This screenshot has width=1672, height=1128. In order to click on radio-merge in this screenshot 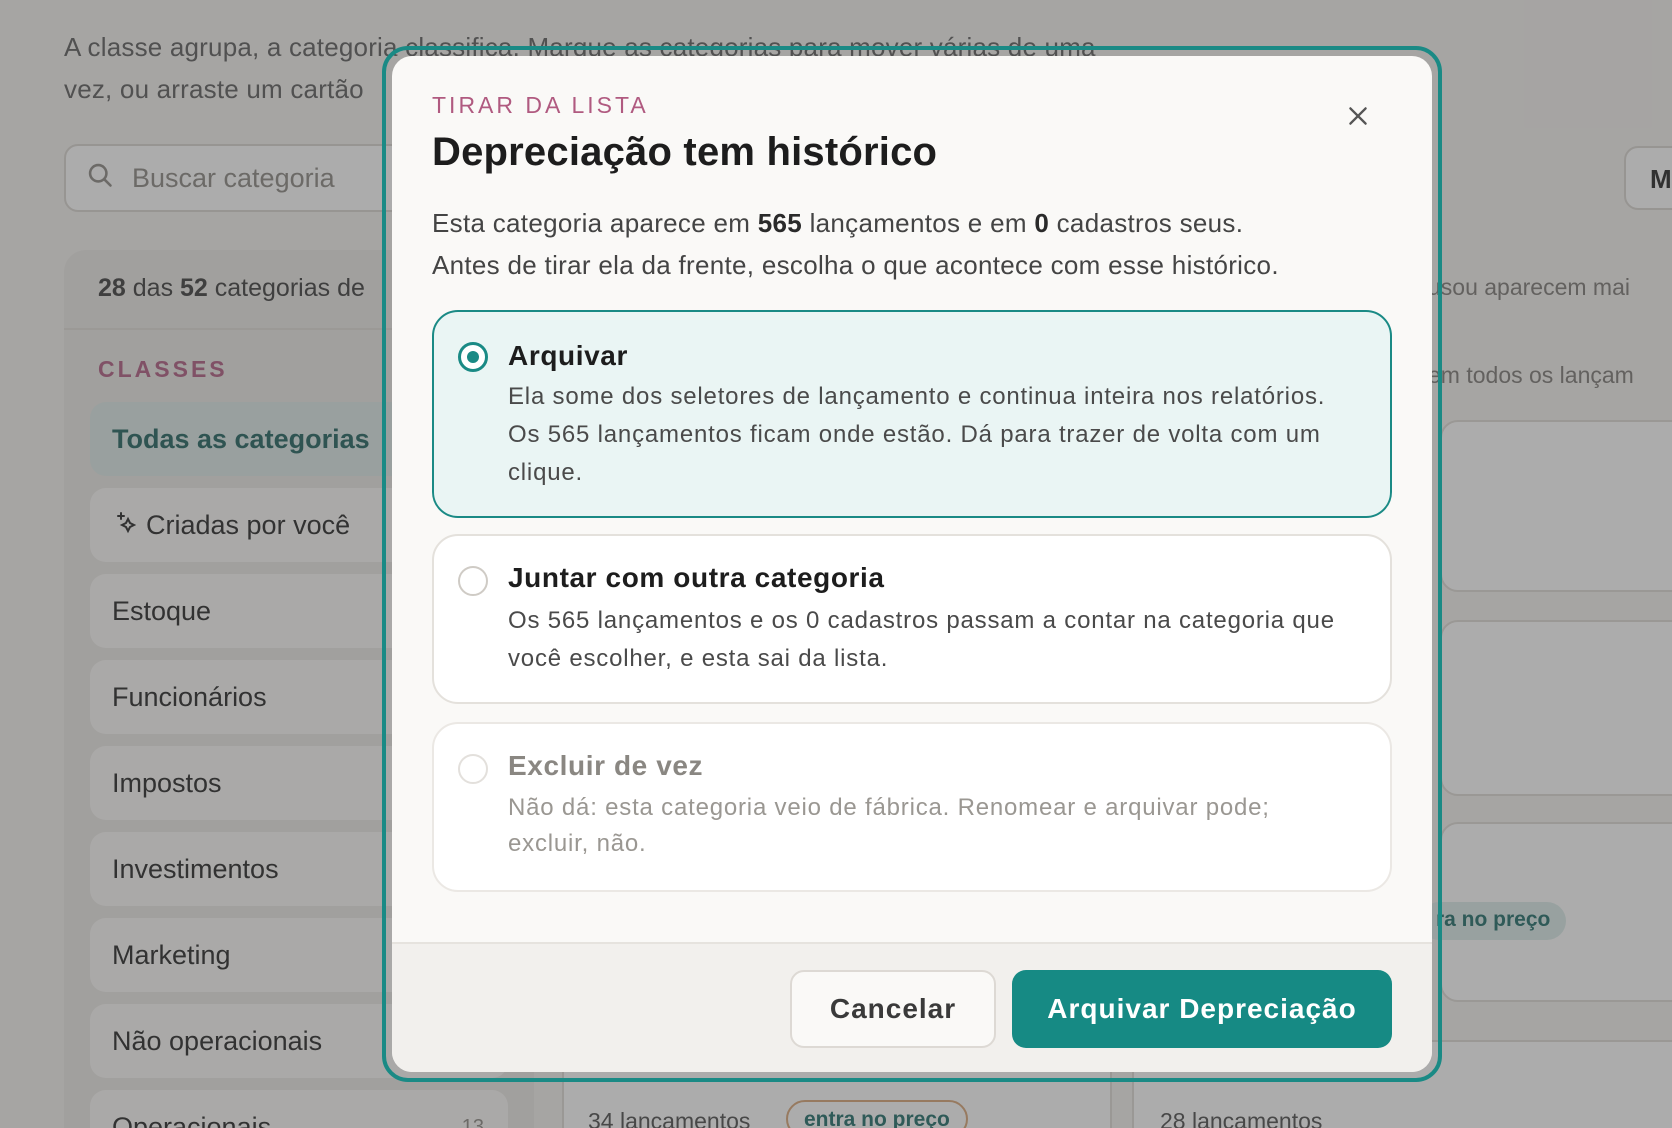, I will do `click(473, 581)`.